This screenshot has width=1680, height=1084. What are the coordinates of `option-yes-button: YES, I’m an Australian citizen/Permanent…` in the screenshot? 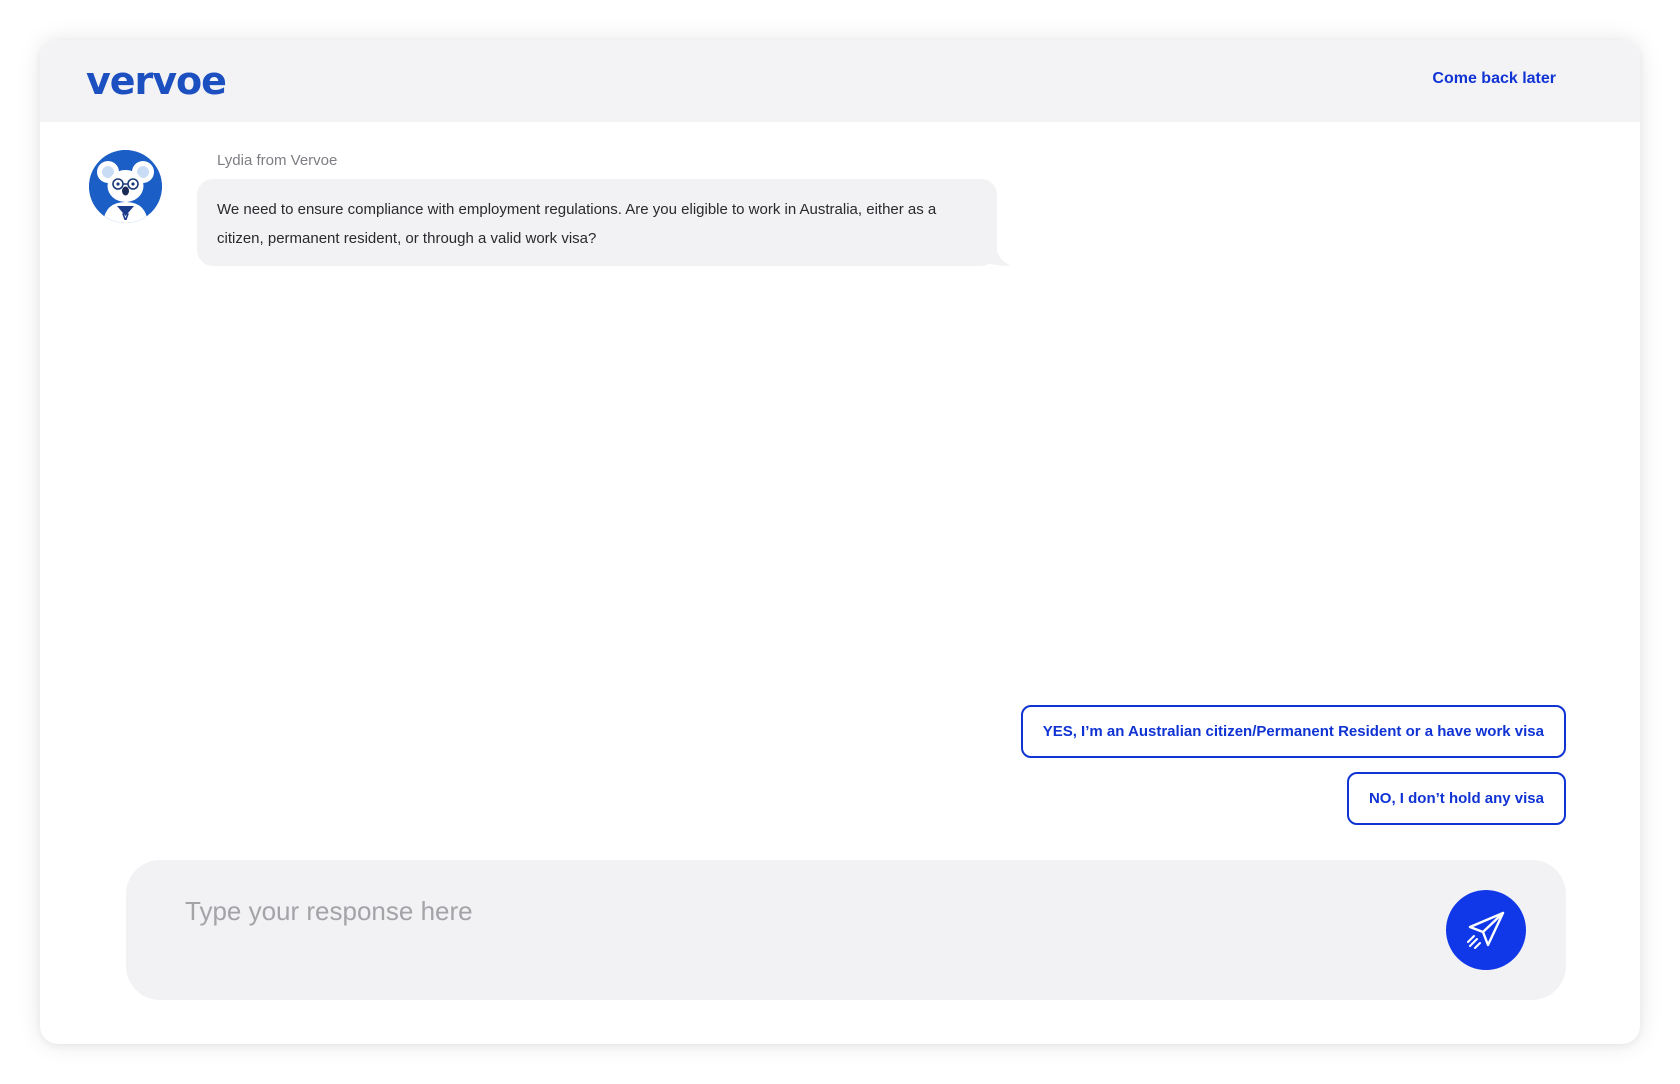 It's located at (1293, 731).